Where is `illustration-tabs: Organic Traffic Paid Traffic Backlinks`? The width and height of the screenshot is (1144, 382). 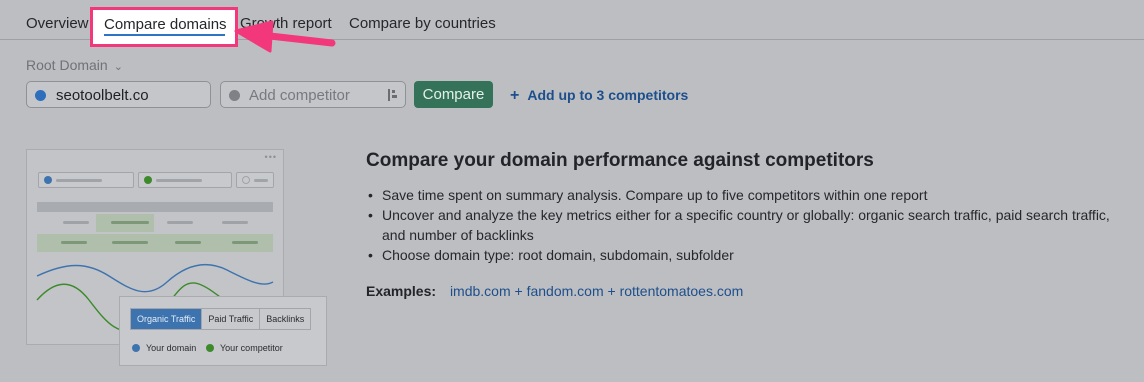
illustration-tabs: Organic Traffic Paid Traffic Backlinks is located at coordinates (221, 319).